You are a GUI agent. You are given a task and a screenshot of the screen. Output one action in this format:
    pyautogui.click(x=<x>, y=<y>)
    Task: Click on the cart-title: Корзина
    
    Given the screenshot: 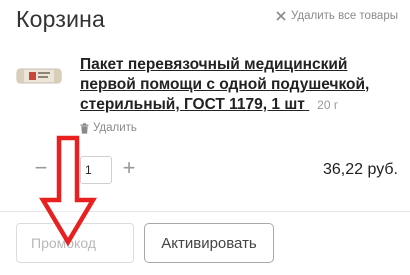 What is the action you would take?
    pyautogui.click(x=61, y=19)
    